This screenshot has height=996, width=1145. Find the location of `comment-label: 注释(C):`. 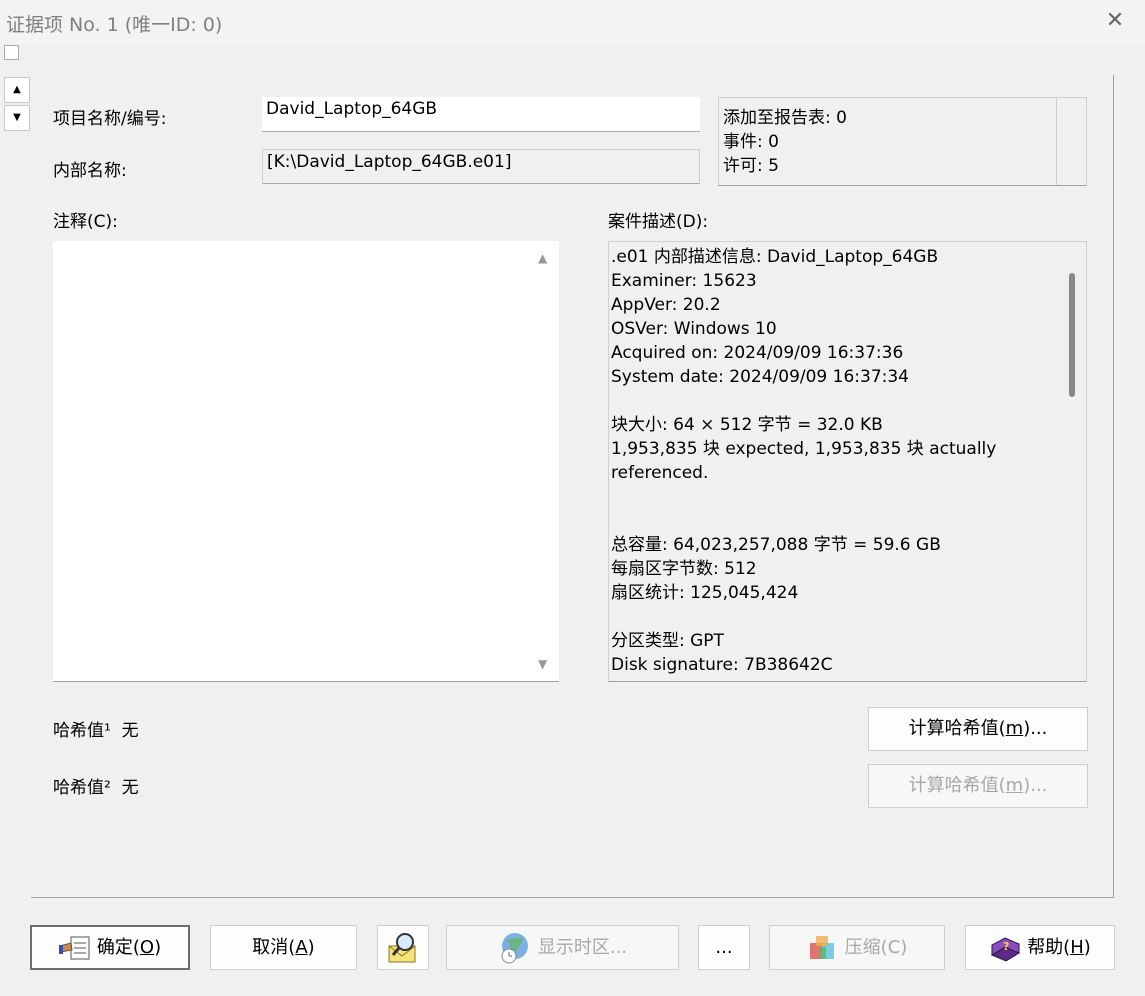

comment-label: 注释(C): is located at coordinates (85, 222).